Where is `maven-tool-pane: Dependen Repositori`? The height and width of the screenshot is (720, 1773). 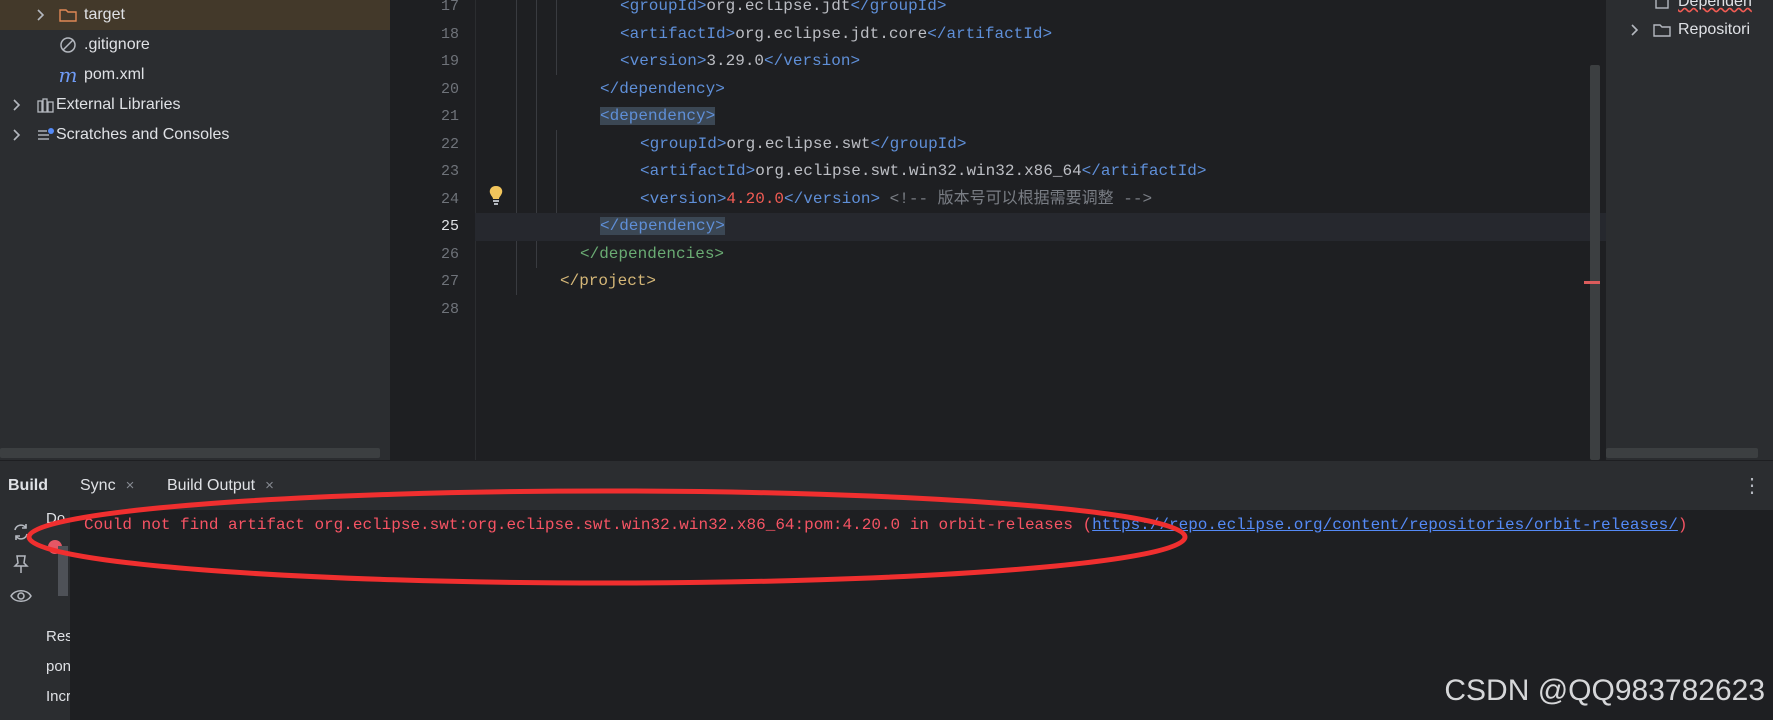 maven-tool-pane: Dependen Repositori is located at coordinates (1689, 230).